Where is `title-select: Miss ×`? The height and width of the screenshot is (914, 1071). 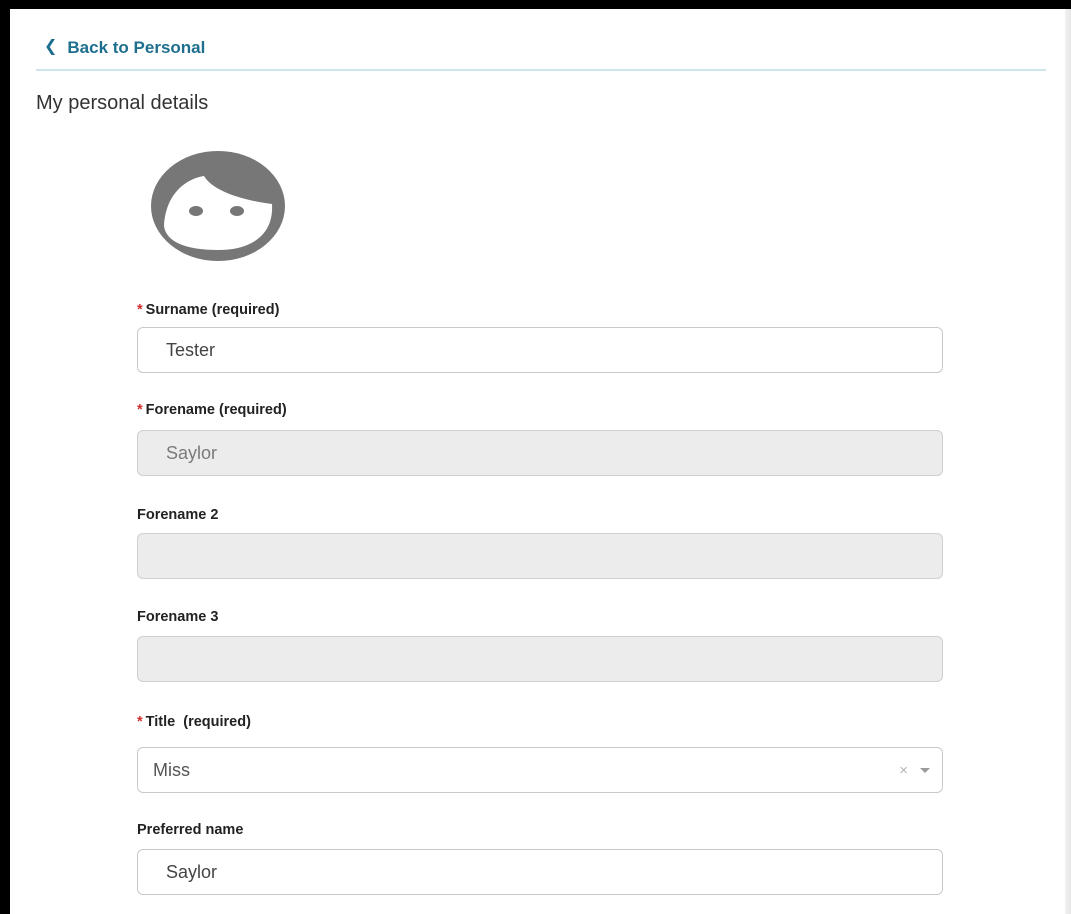
title-select: Miss × is located at coordinates (540, 770).